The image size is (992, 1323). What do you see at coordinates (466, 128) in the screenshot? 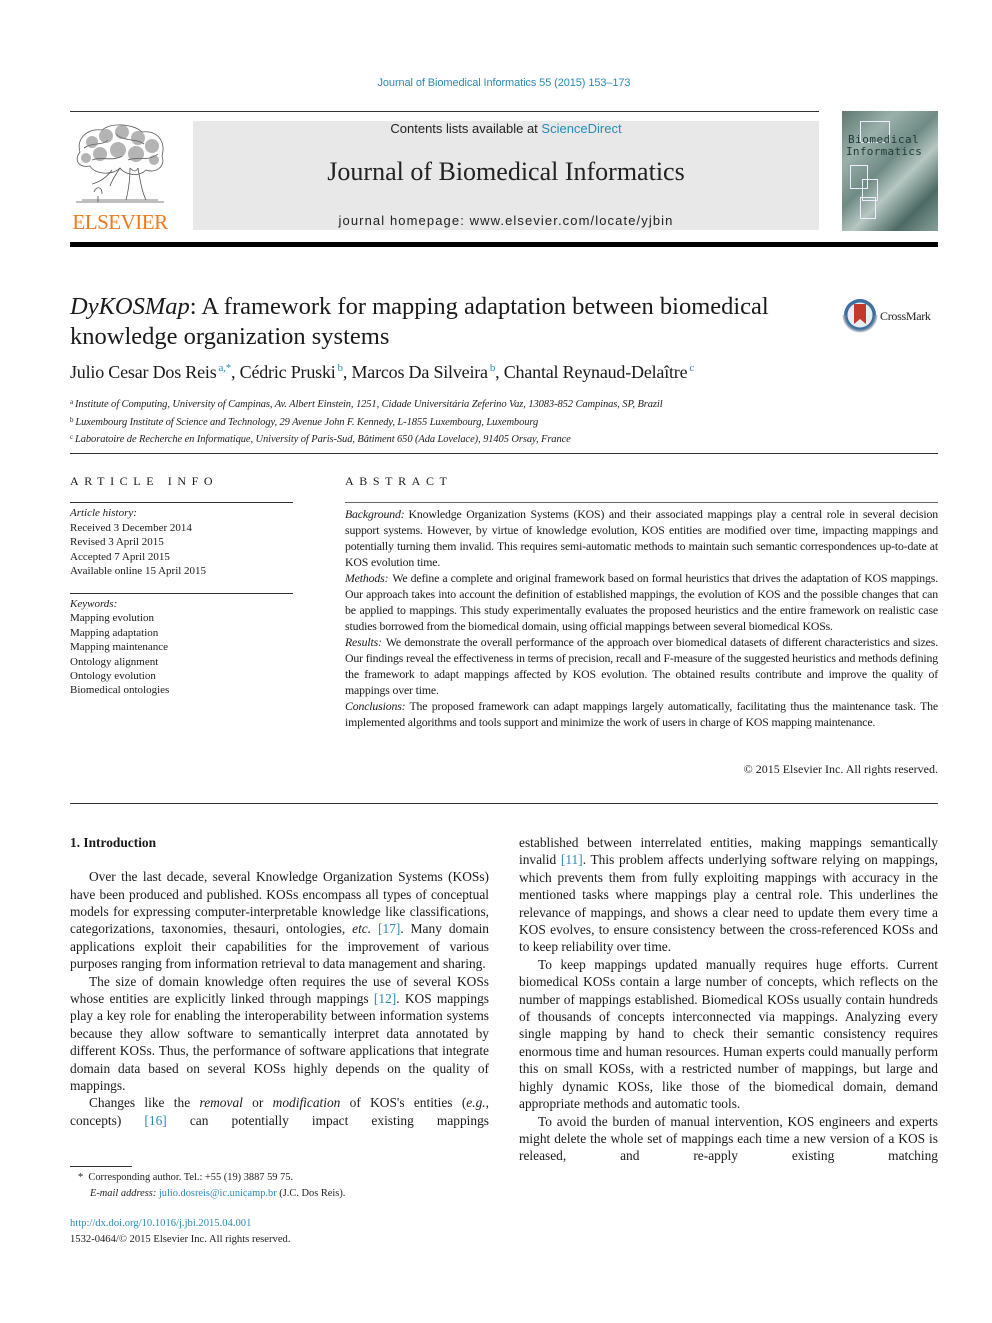
I see `contents-prefix: Contents lists available at` at bounding box center [466, 128].